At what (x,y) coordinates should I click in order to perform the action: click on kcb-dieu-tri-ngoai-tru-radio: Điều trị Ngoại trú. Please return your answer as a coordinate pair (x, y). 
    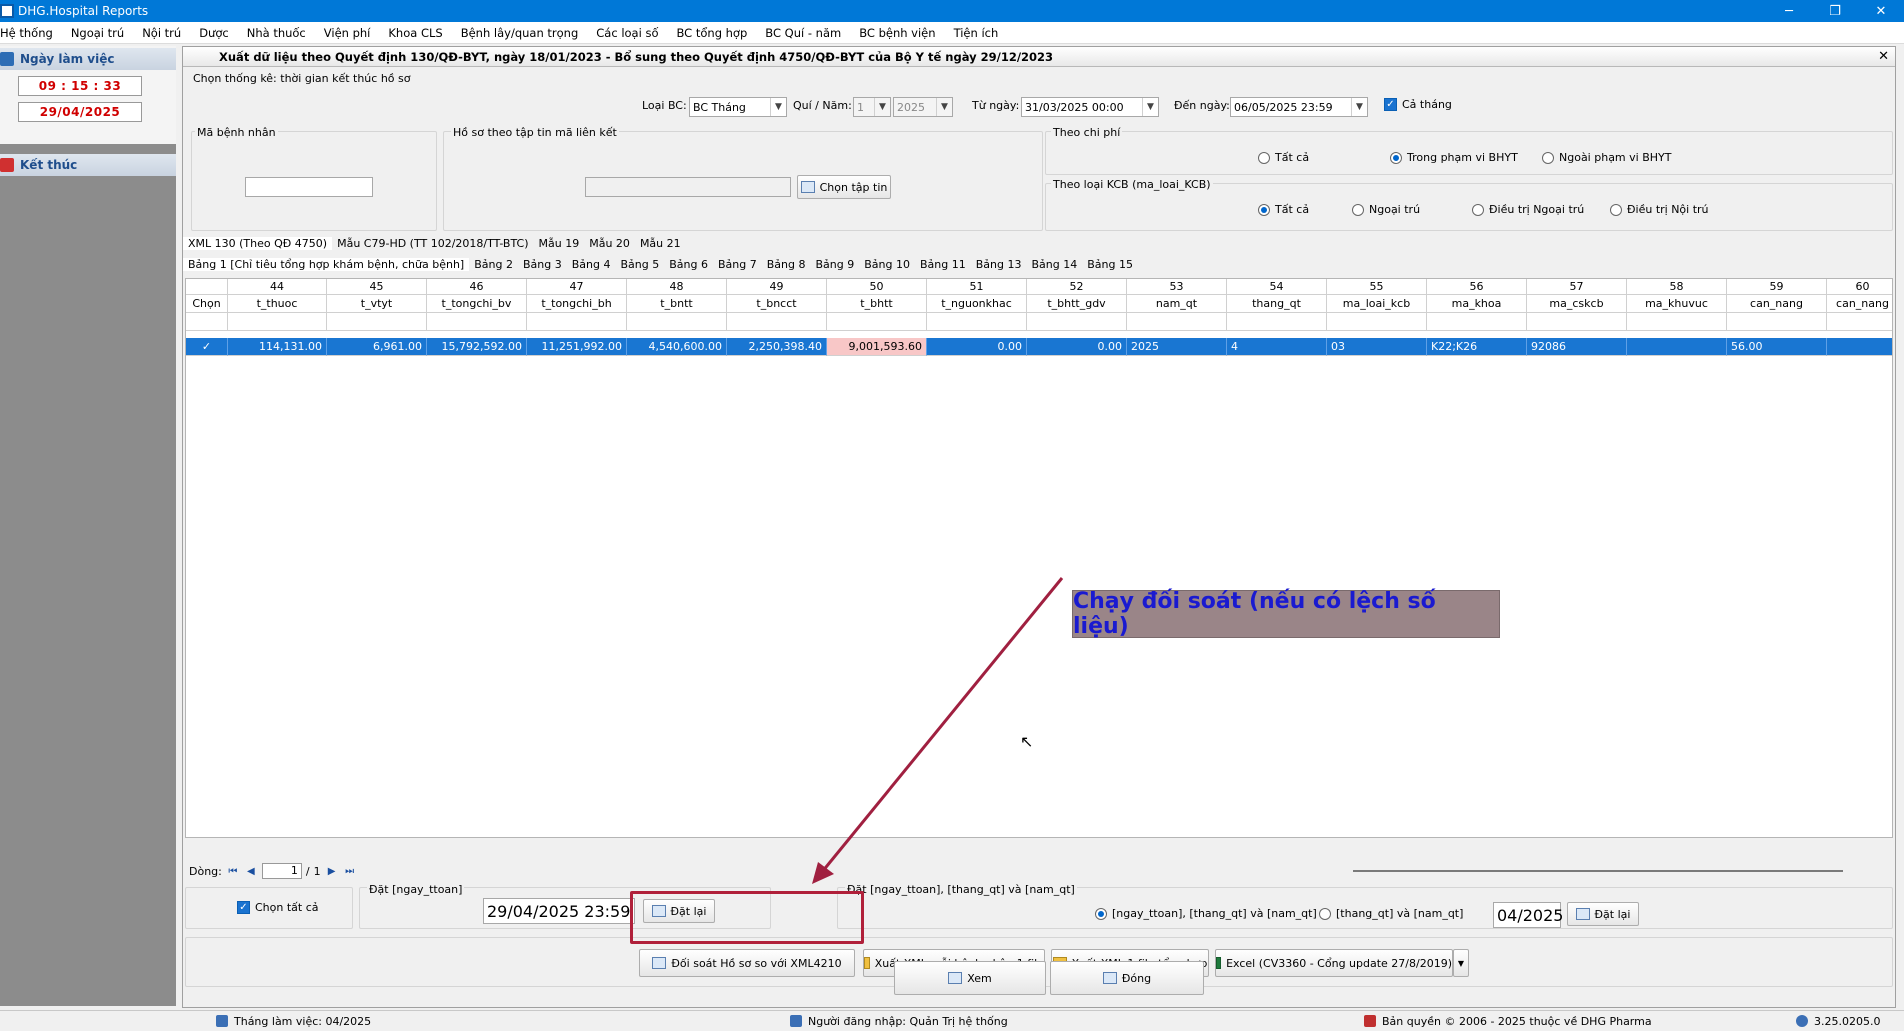
    Looking at the image, I should click on (1528, 209).